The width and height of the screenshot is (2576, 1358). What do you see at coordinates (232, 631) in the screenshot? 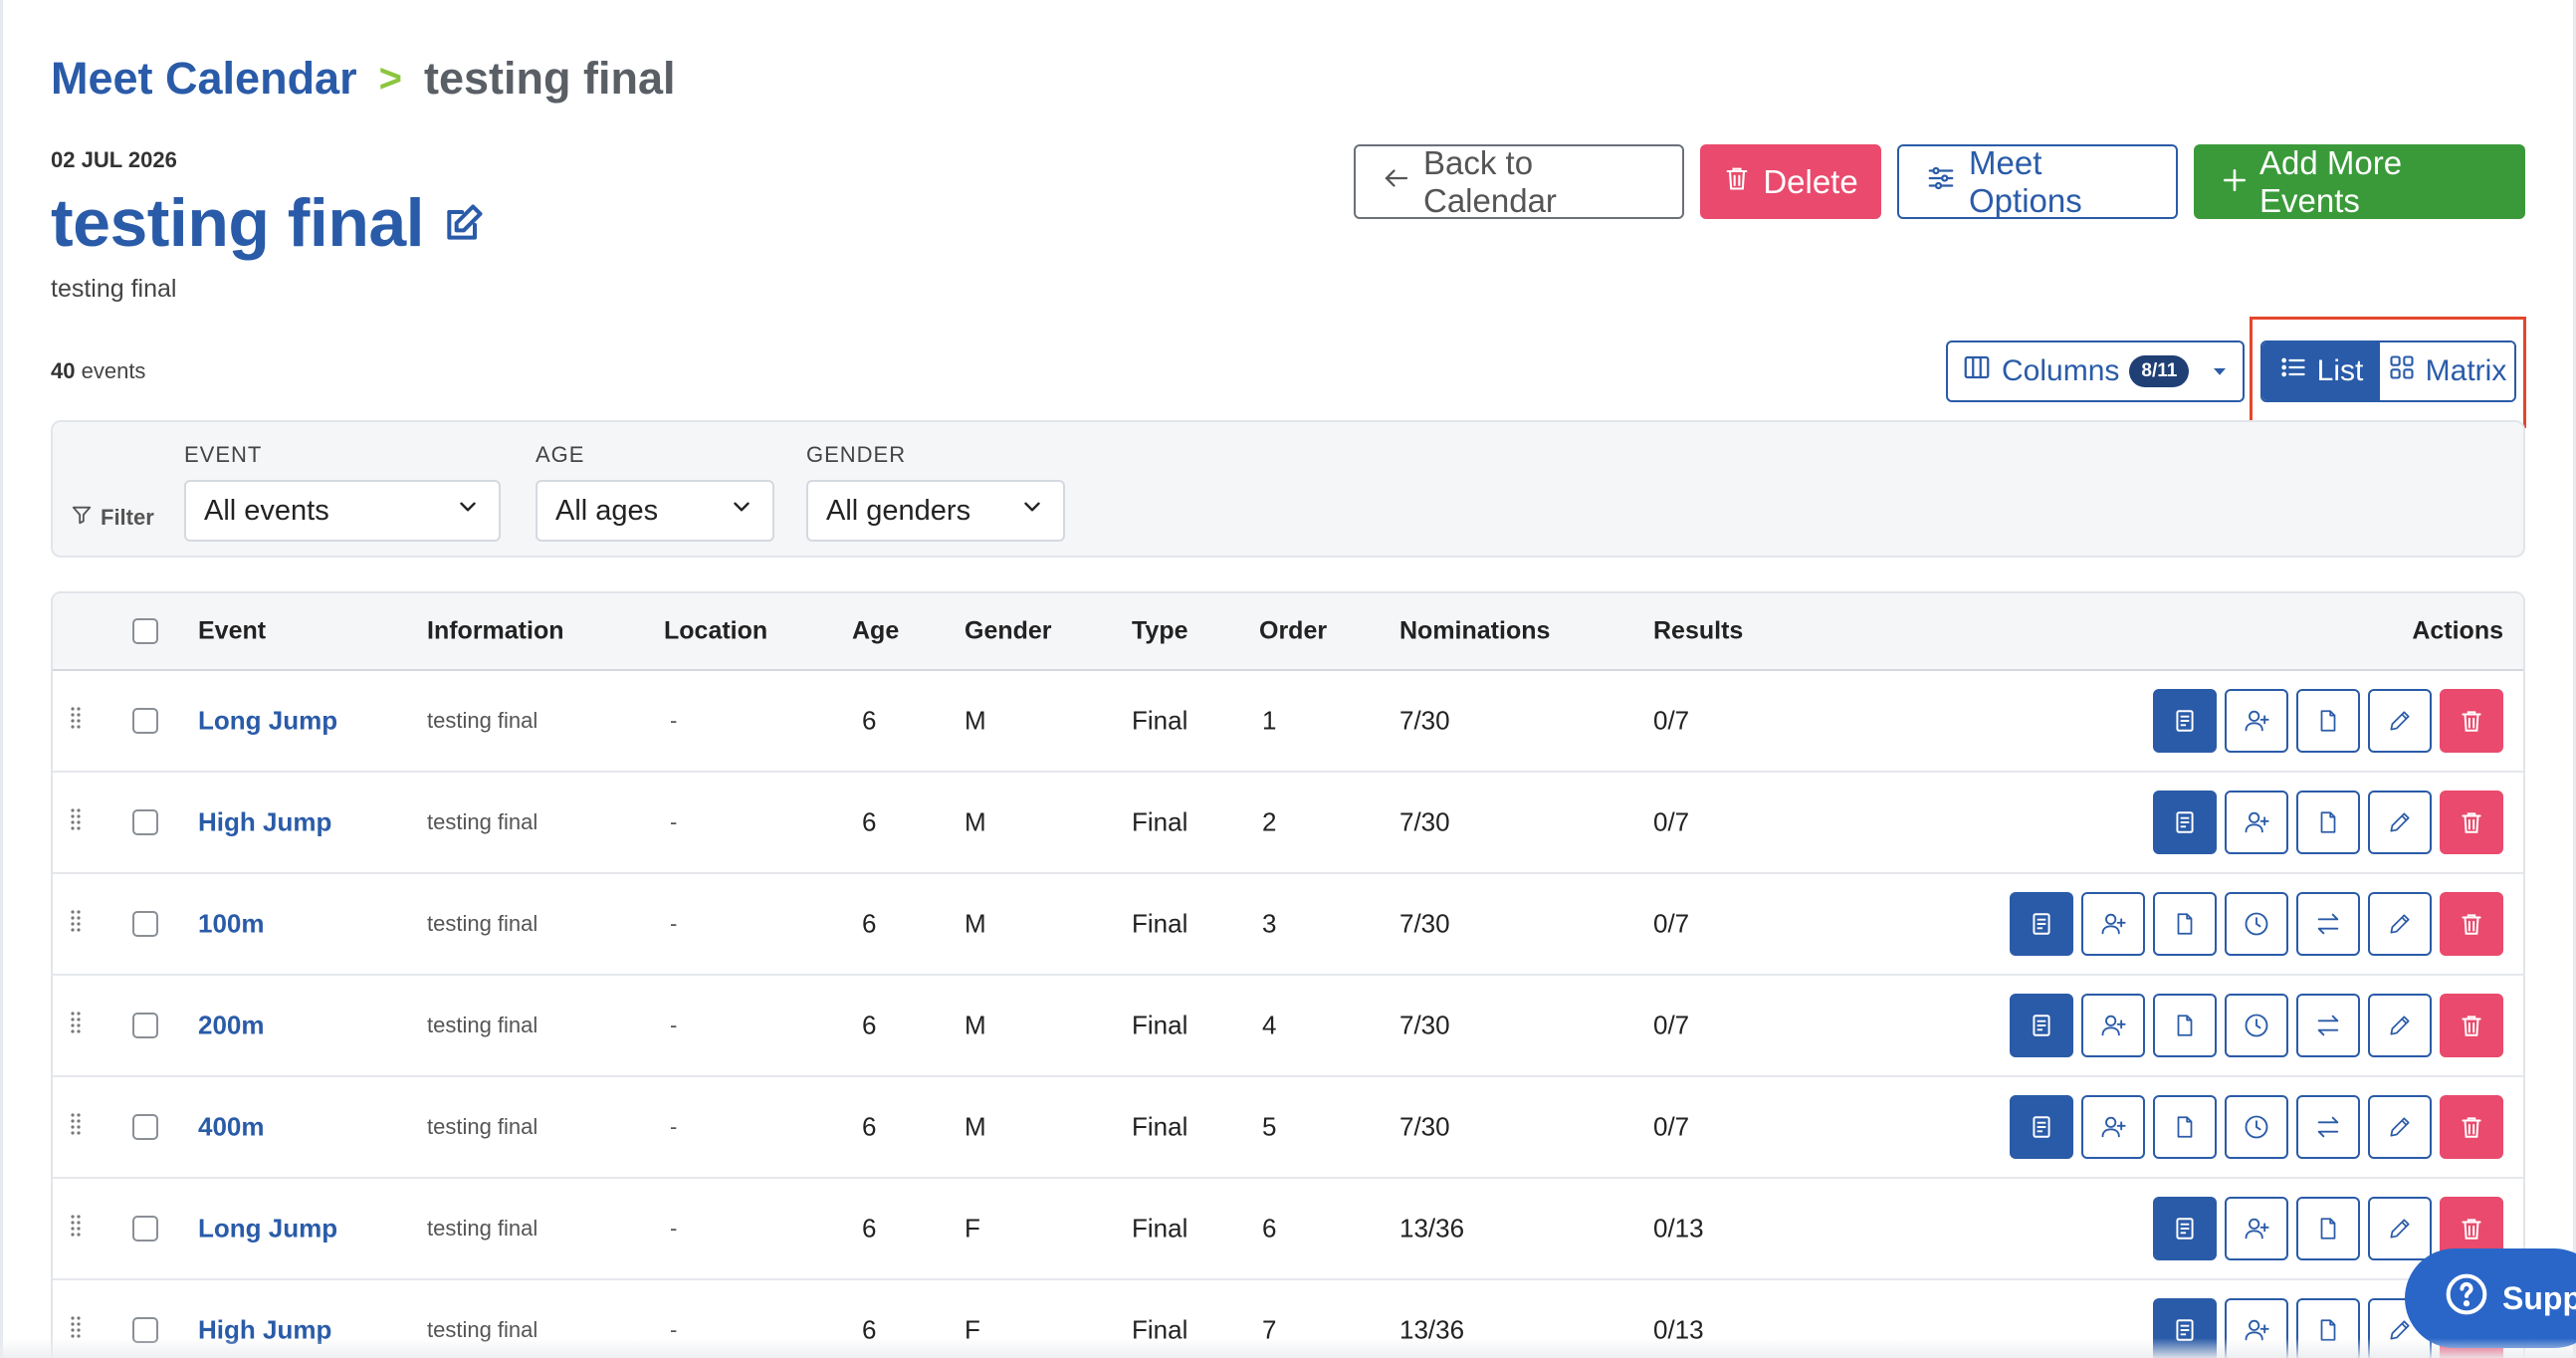
I see `header-event: Event` at bounding box center [232, 631].